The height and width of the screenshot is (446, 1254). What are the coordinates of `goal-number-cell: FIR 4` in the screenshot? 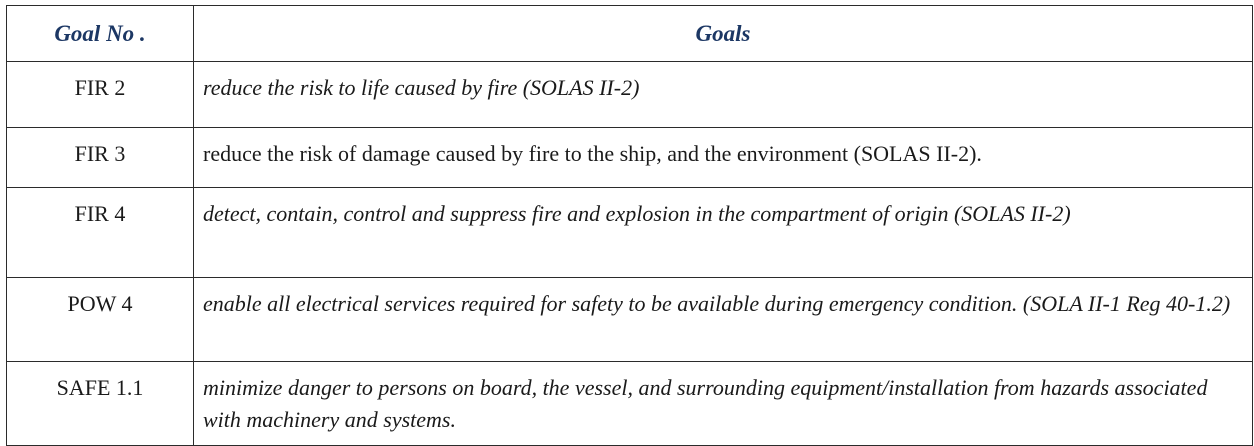 It's located at (100, 232).